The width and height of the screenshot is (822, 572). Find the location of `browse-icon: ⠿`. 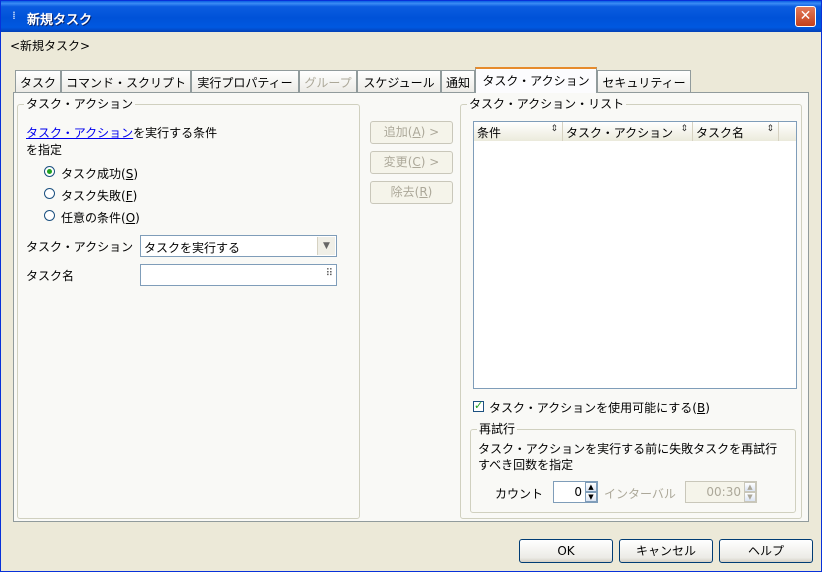

browse-icon: ⠿ is located at coordinates (329, 273).